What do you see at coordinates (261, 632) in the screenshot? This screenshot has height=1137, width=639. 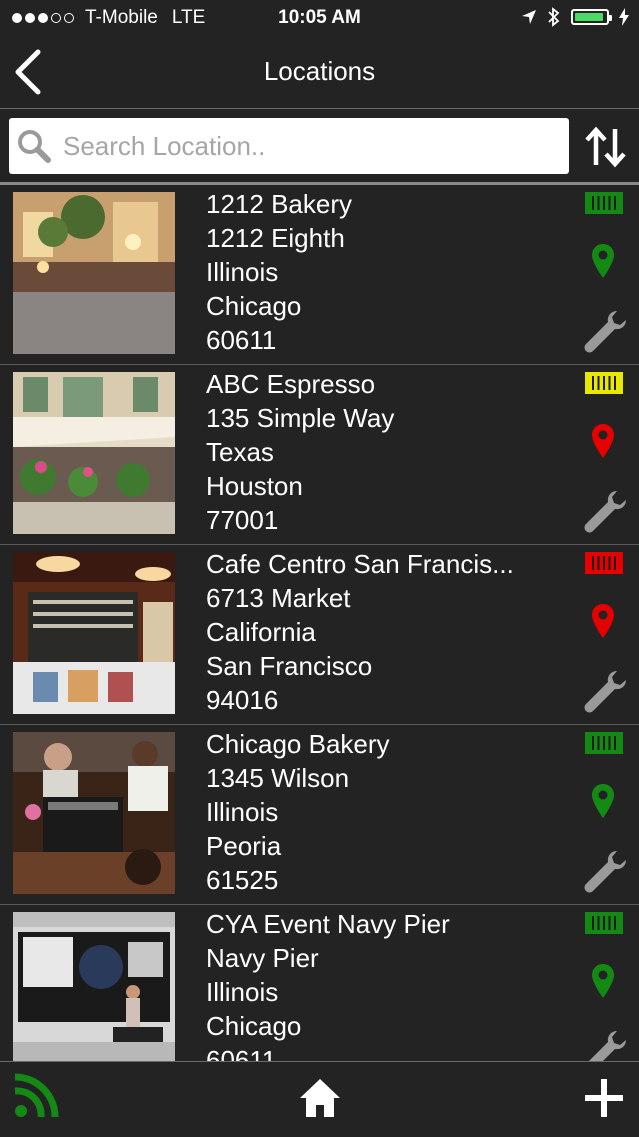 I see `location-state: California` at bounding box center [261, 632].